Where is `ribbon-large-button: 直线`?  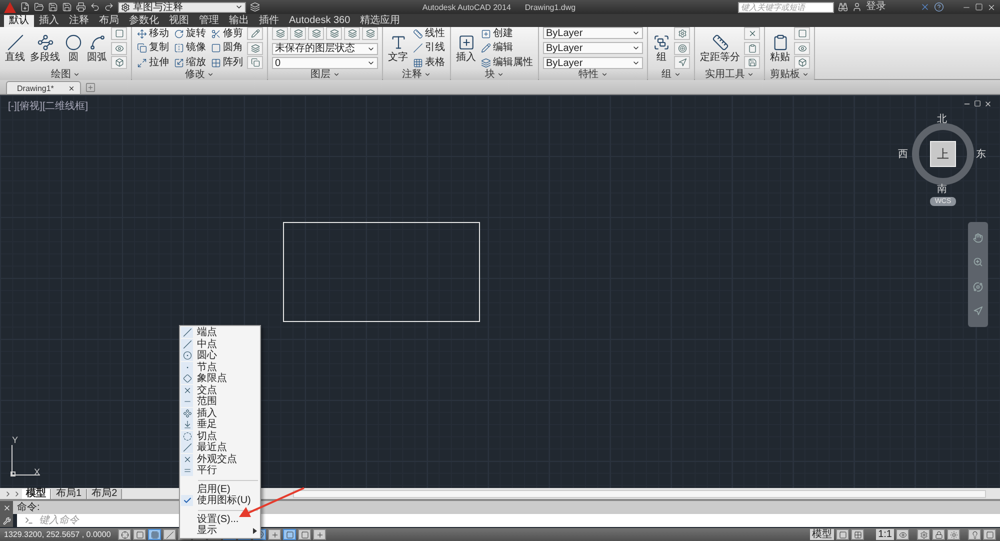 ribbon-large-button: 直线 is located at coordinates (15, 48).